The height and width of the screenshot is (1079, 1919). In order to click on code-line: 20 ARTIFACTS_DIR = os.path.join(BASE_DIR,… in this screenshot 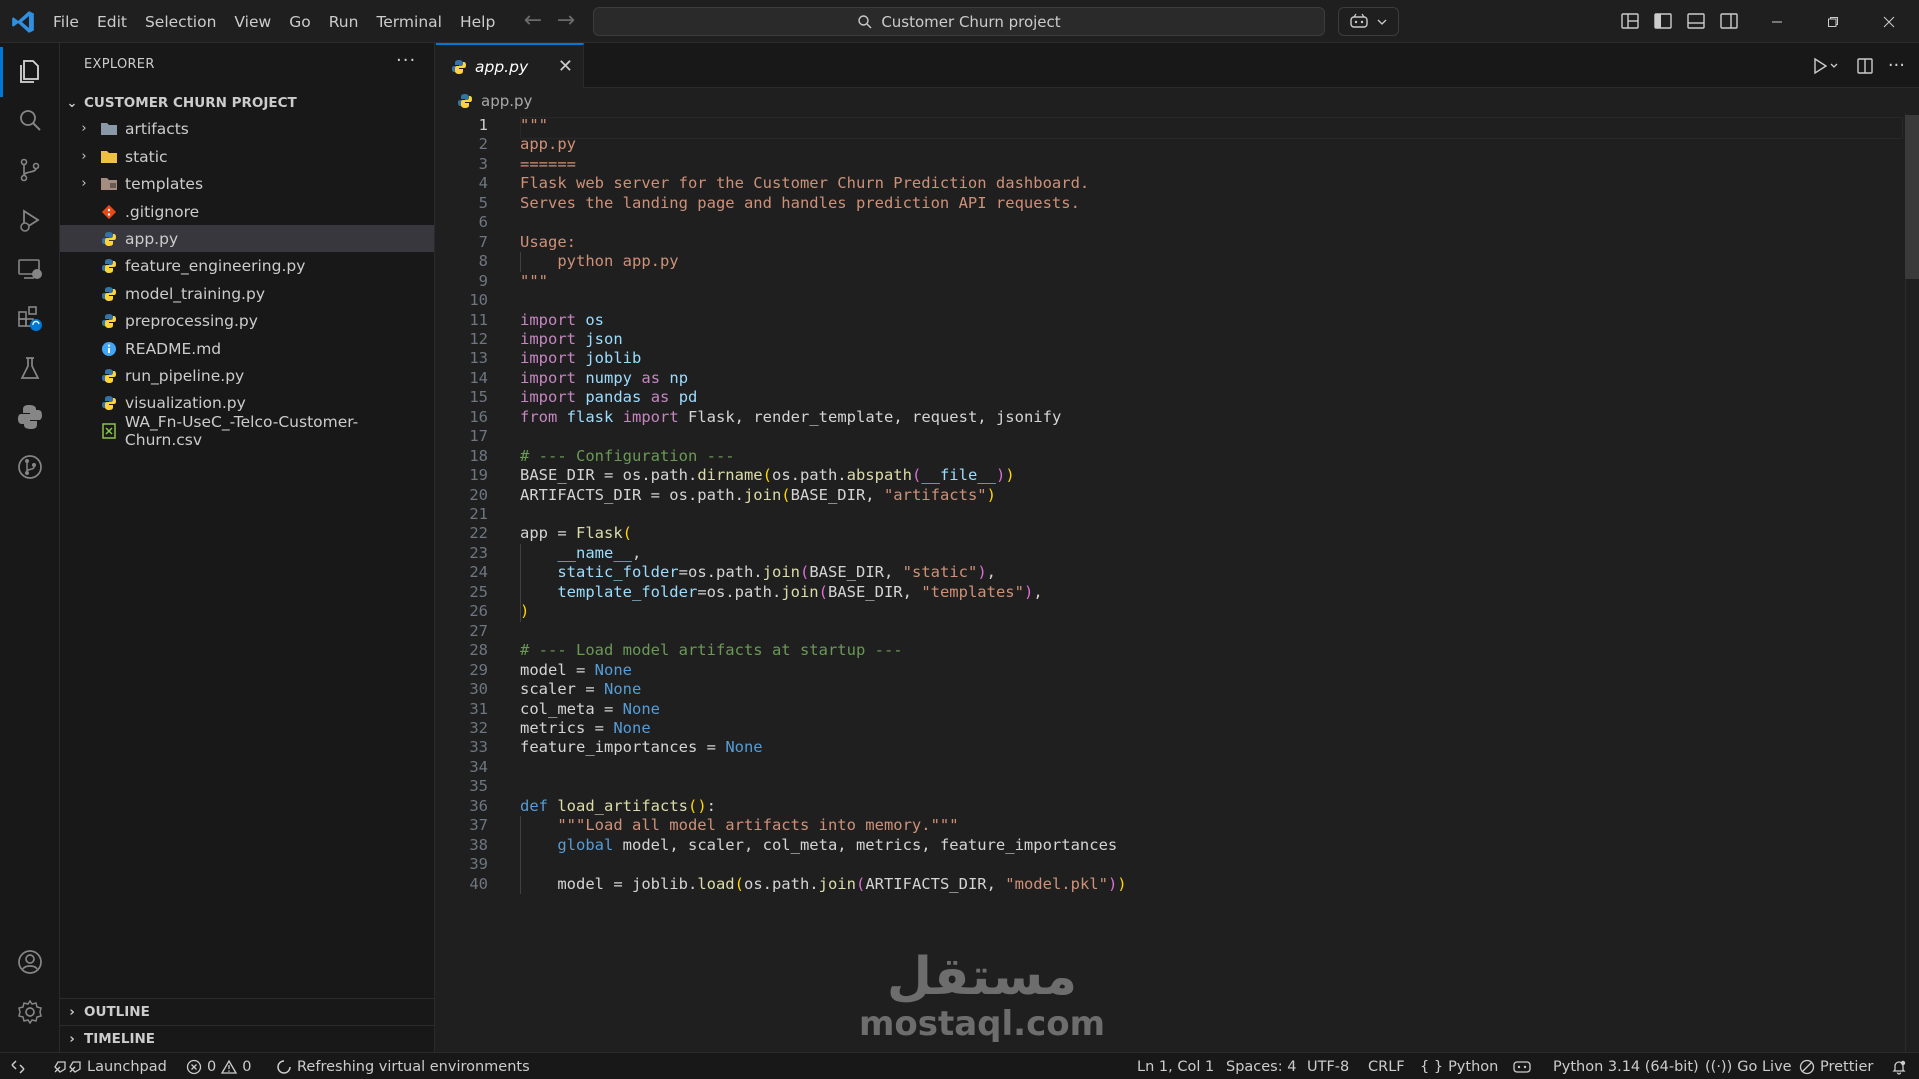, I will do `click(1166, 495)`.